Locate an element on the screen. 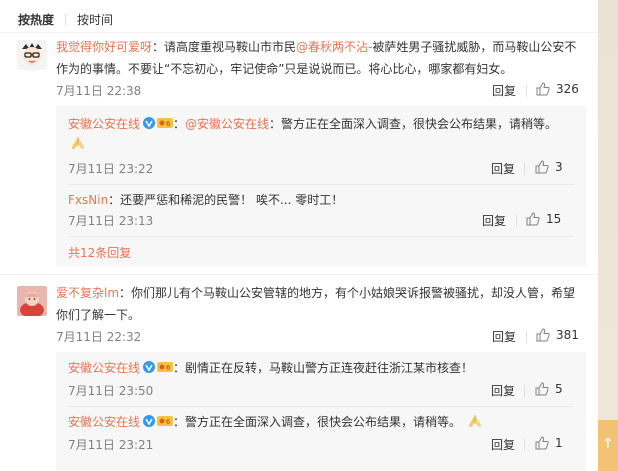  expand-replies-link: 共12条回复 is located at coordinates (99, 252).